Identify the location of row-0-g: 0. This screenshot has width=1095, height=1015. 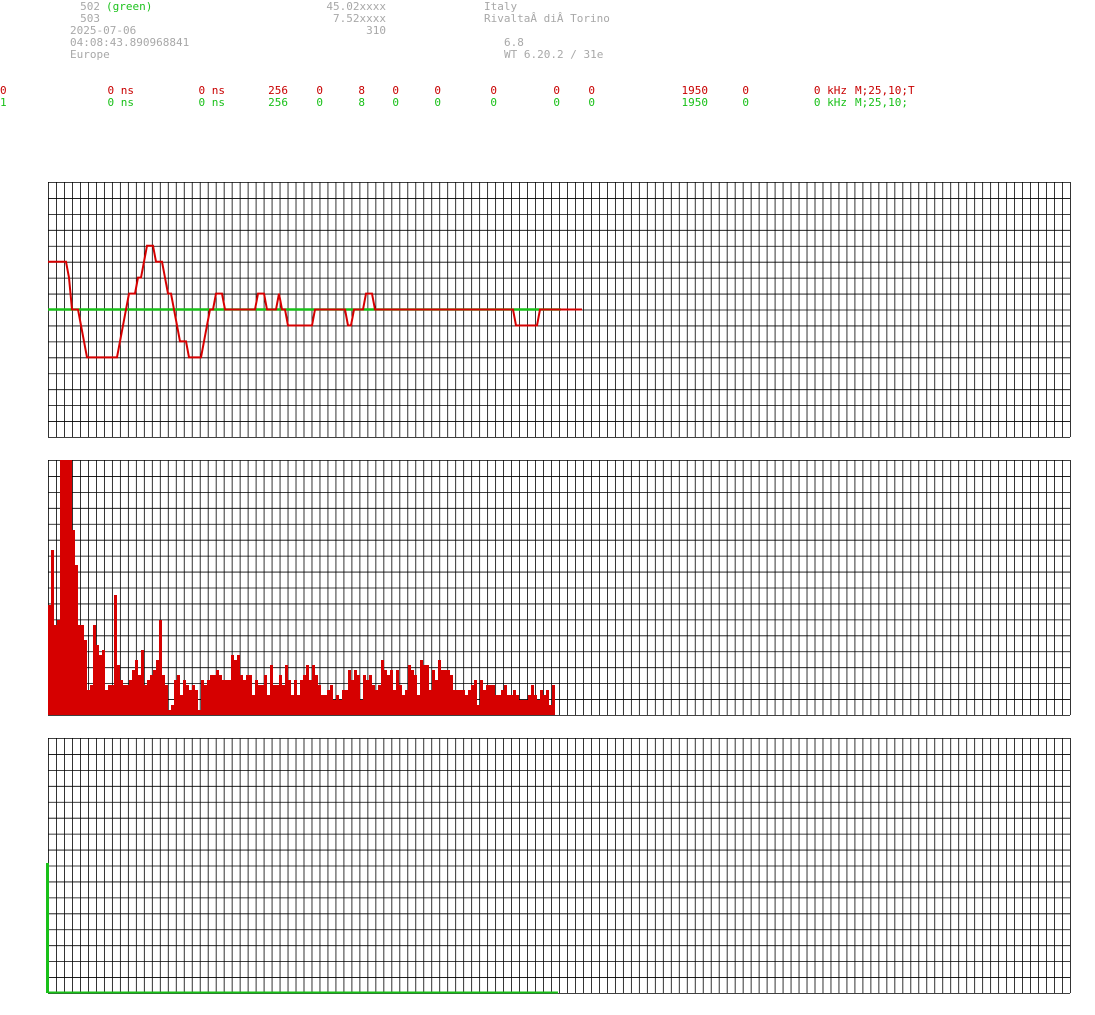
(437, 90).